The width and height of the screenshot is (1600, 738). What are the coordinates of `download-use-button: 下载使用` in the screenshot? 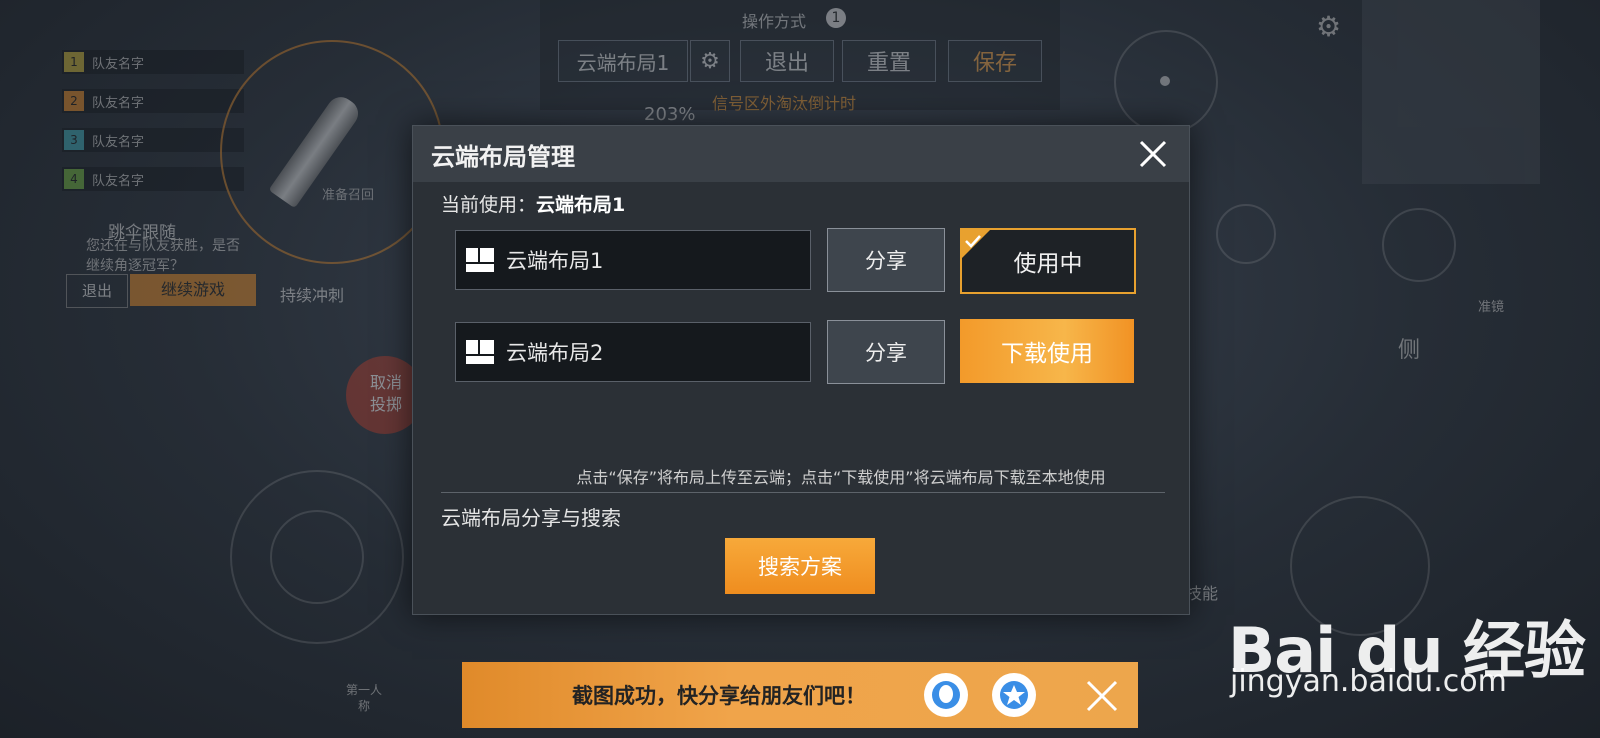 It's located at (1047, 351).